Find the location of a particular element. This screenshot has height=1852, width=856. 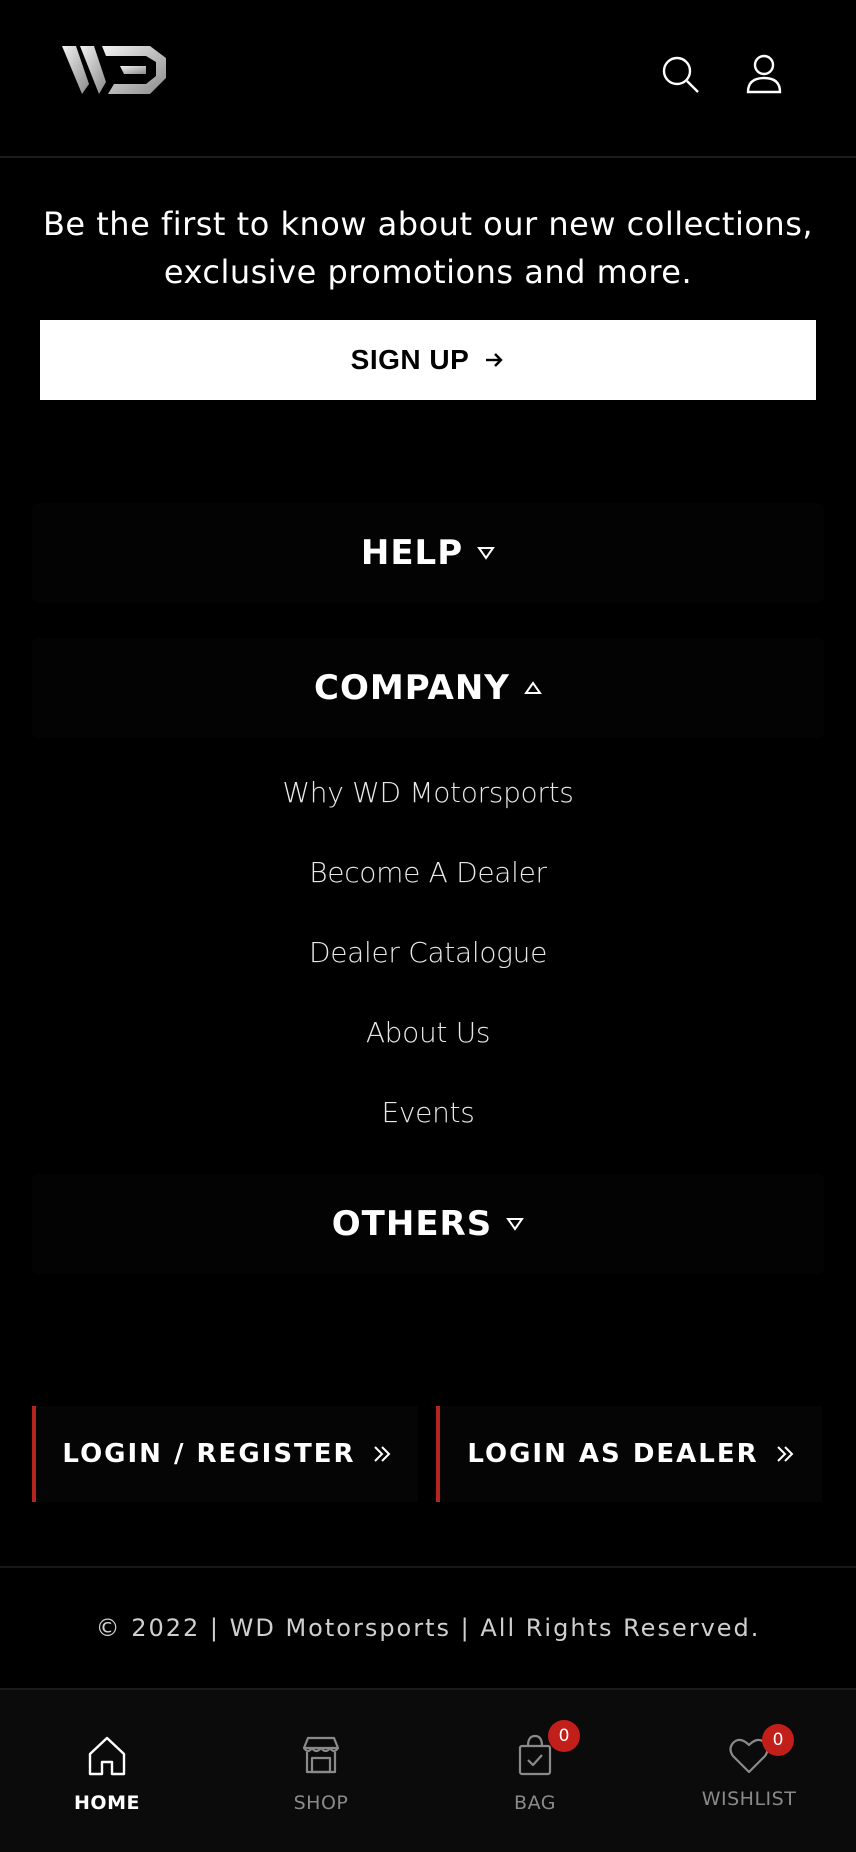

nav-wishlist: 0 WISHLIST is located at coordinates (749, 1771).